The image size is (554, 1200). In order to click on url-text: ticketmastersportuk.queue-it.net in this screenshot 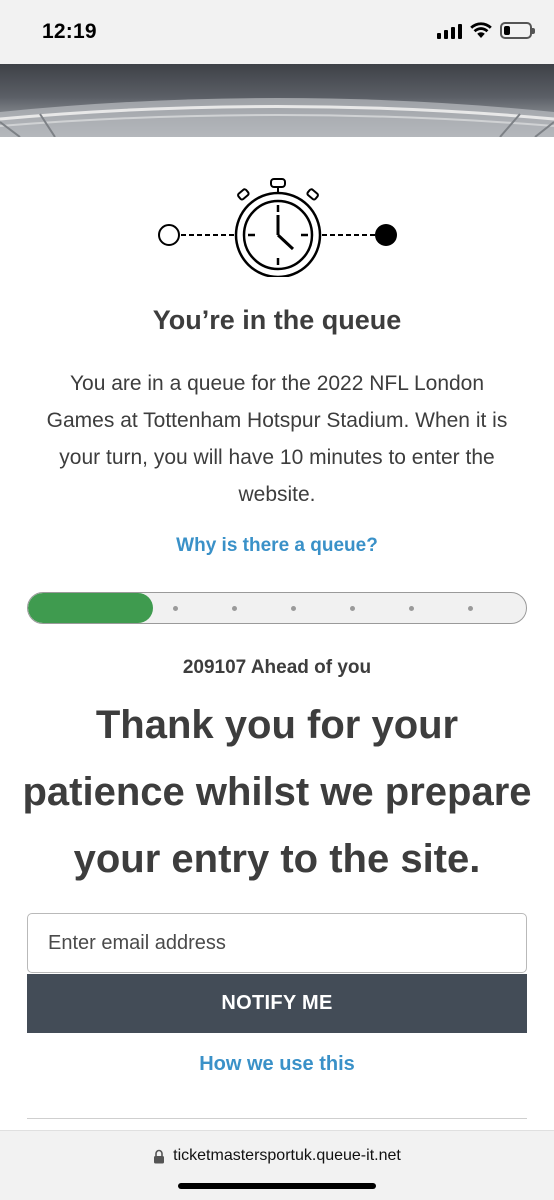, I will do `click(287, 1156)`.